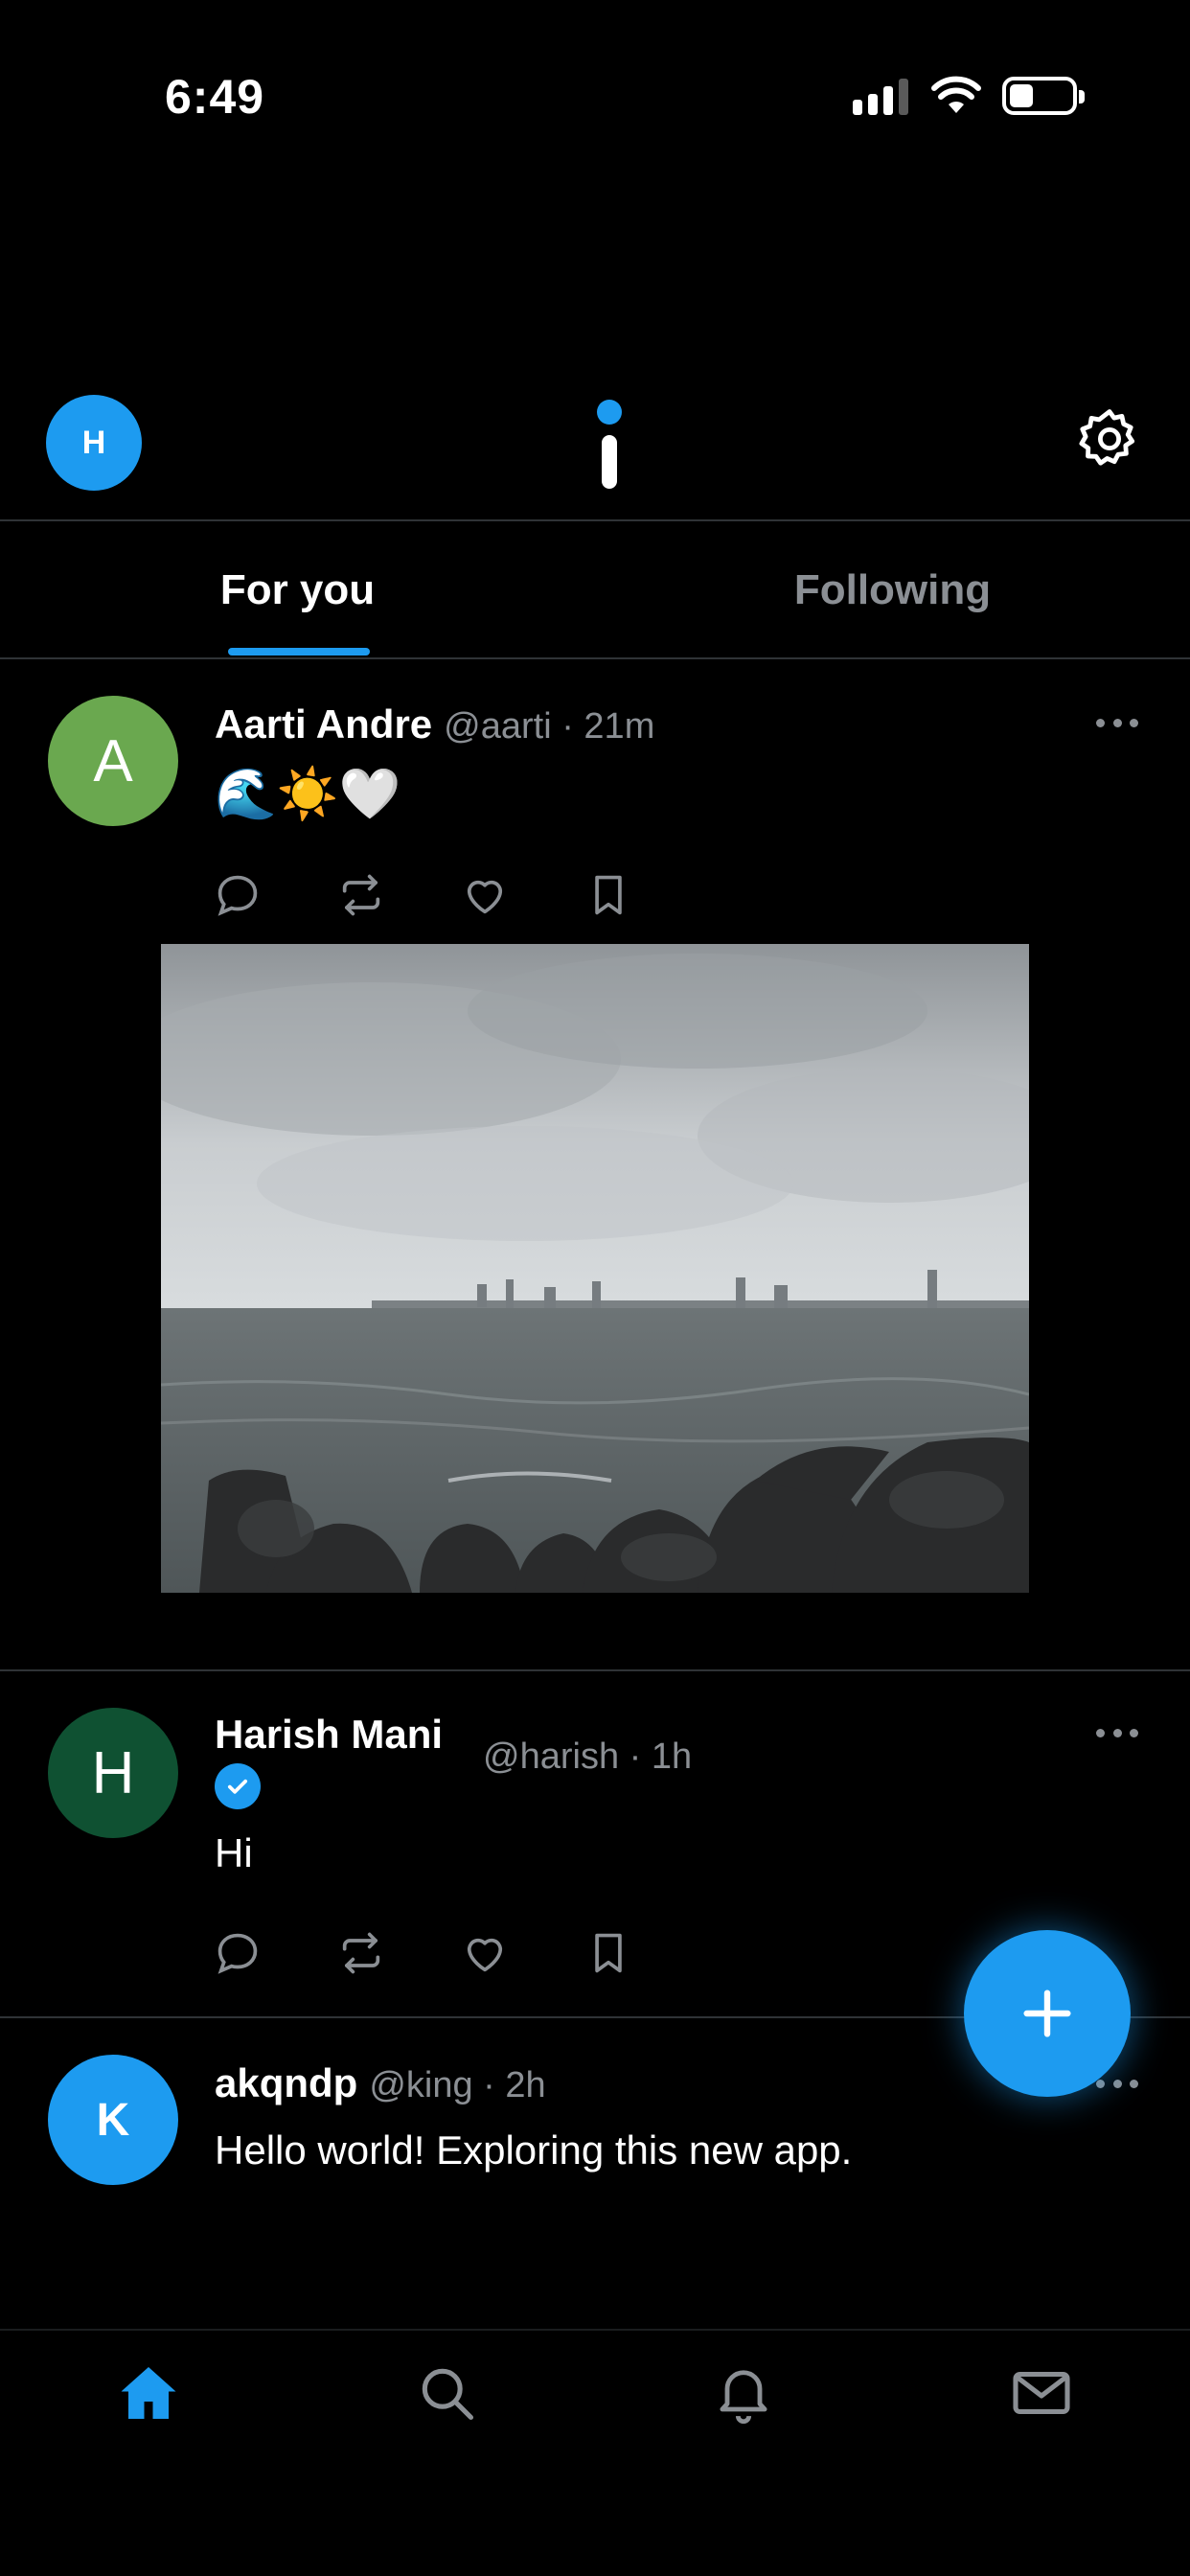 Image resolution: width=1190 pixels, height=2576 pixels. What do you see at coordinates (956, 94) in the screenshot?
I see `wifi-icon` at bounding box center [956, 94].